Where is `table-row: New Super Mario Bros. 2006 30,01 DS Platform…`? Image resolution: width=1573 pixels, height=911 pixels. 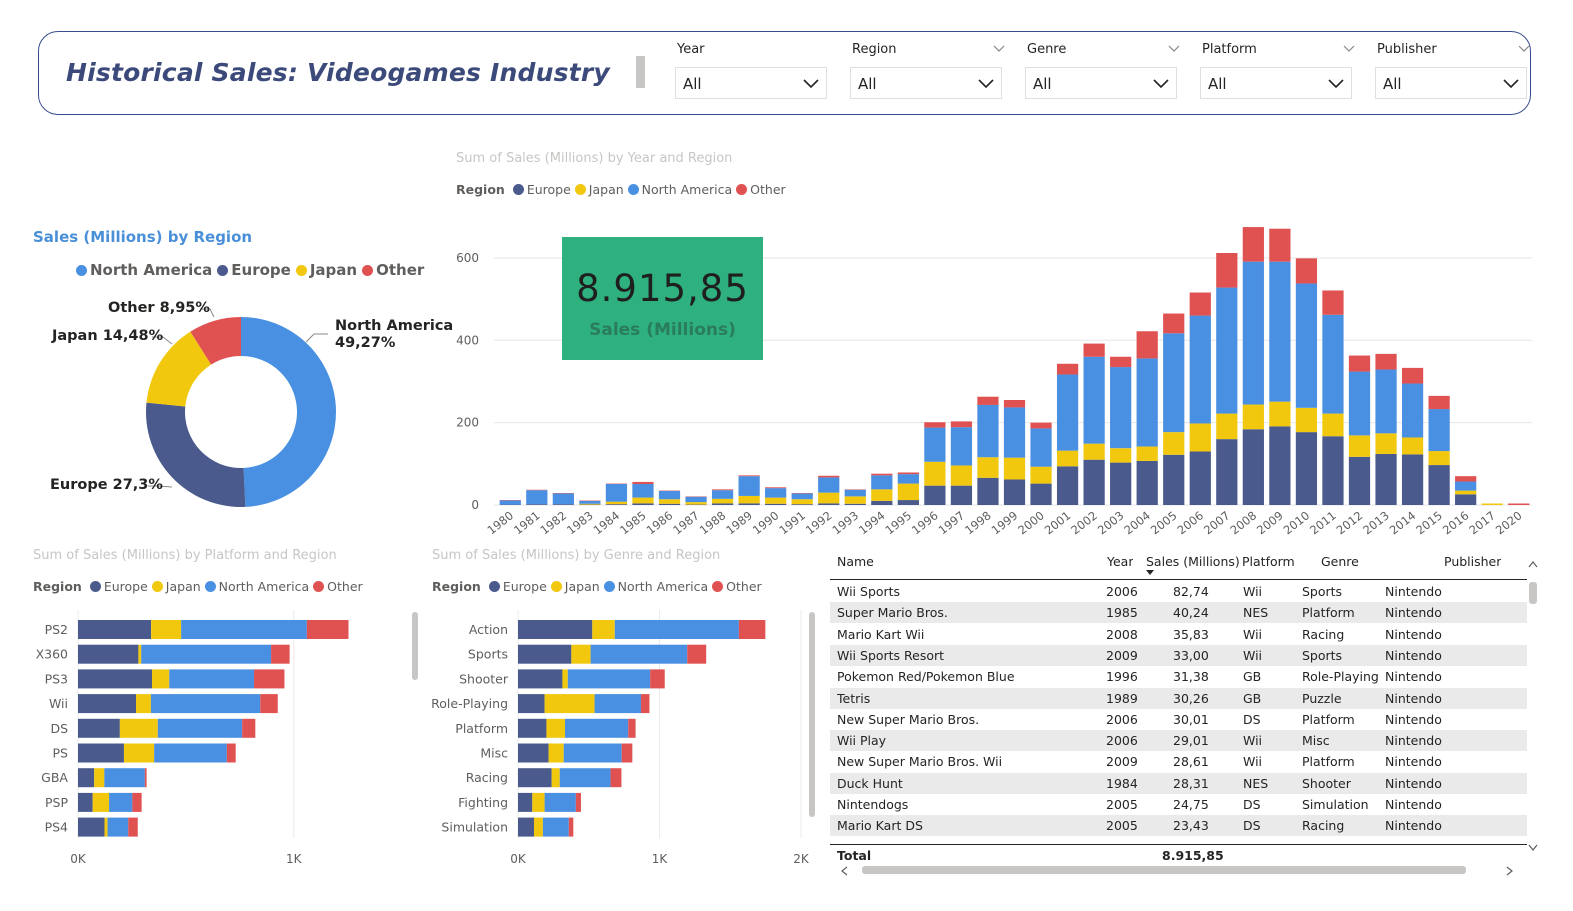
table-row: New Super Mario Bros. 2006 30,01 DS Platform… is located at coordinates (1178, 719).